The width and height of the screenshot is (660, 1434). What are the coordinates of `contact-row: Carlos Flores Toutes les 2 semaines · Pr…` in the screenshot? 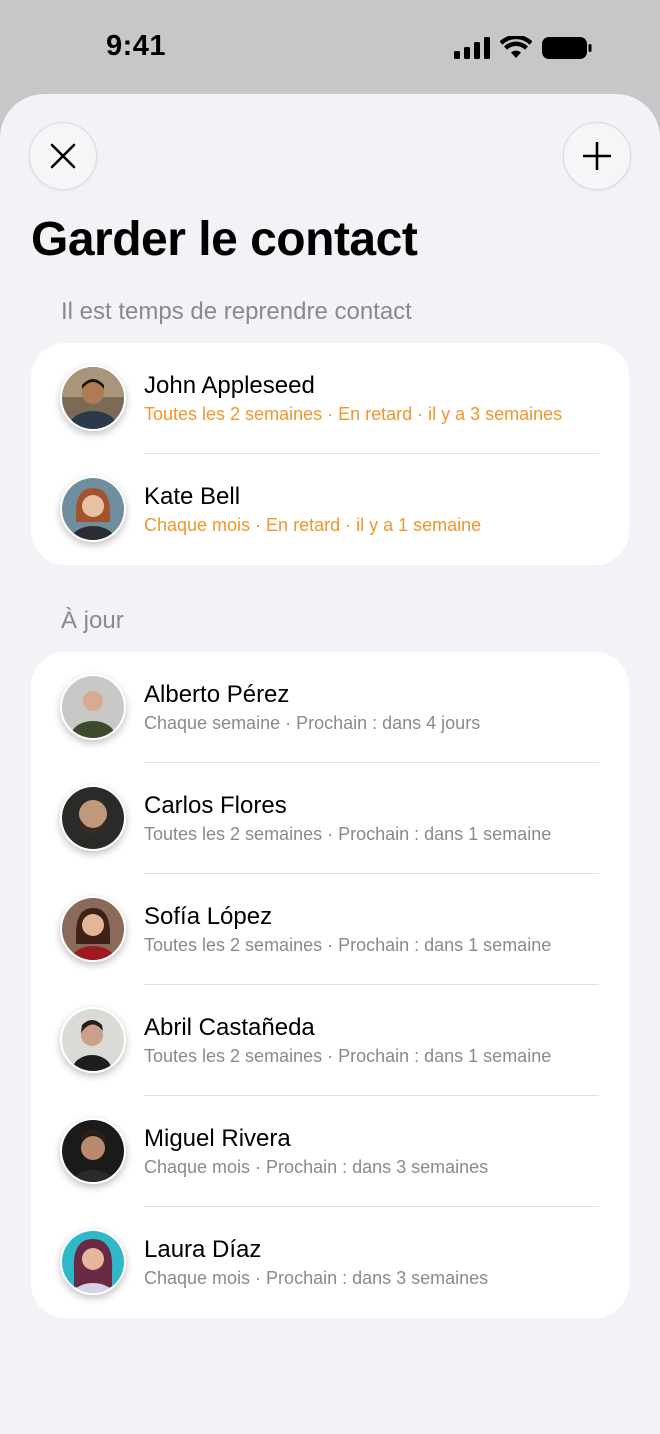 It's located at (330, 818).